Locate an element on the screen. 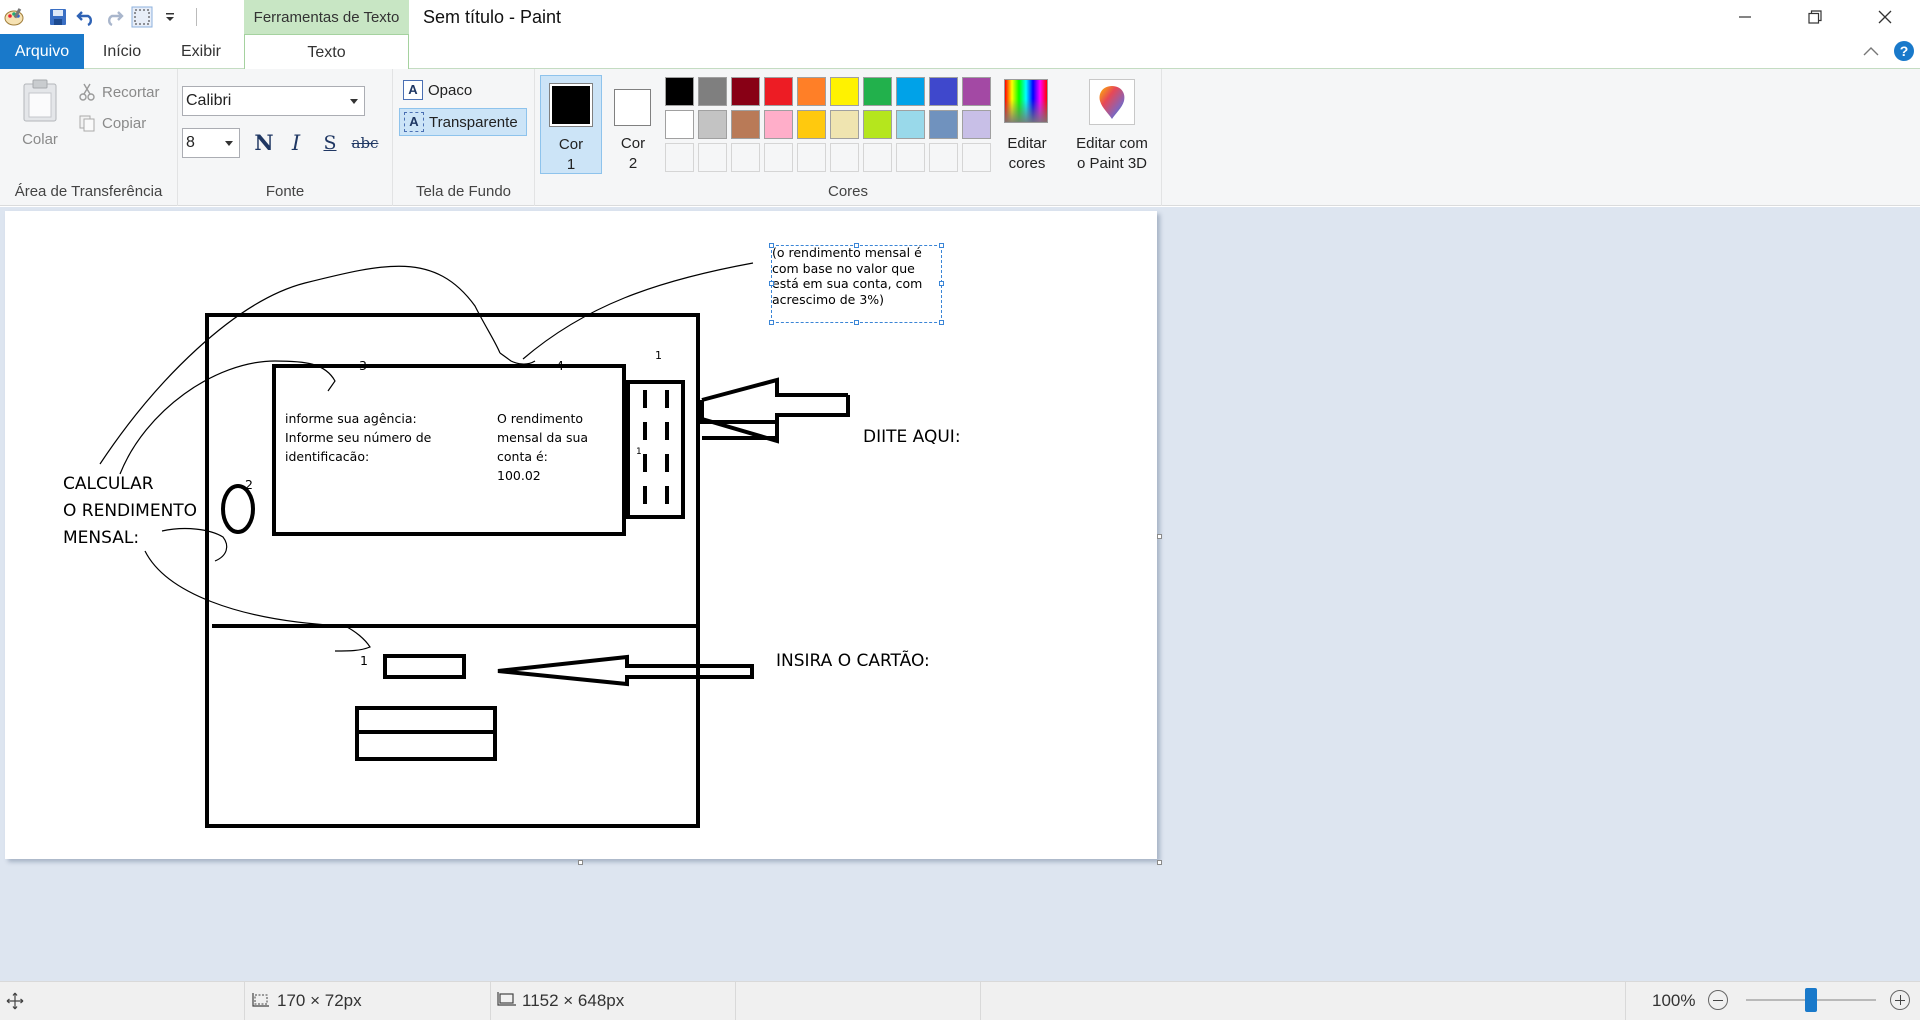 The height and width of the screenshot is (1020, 1920). color1-swatch is located at coordinates (571, 105).